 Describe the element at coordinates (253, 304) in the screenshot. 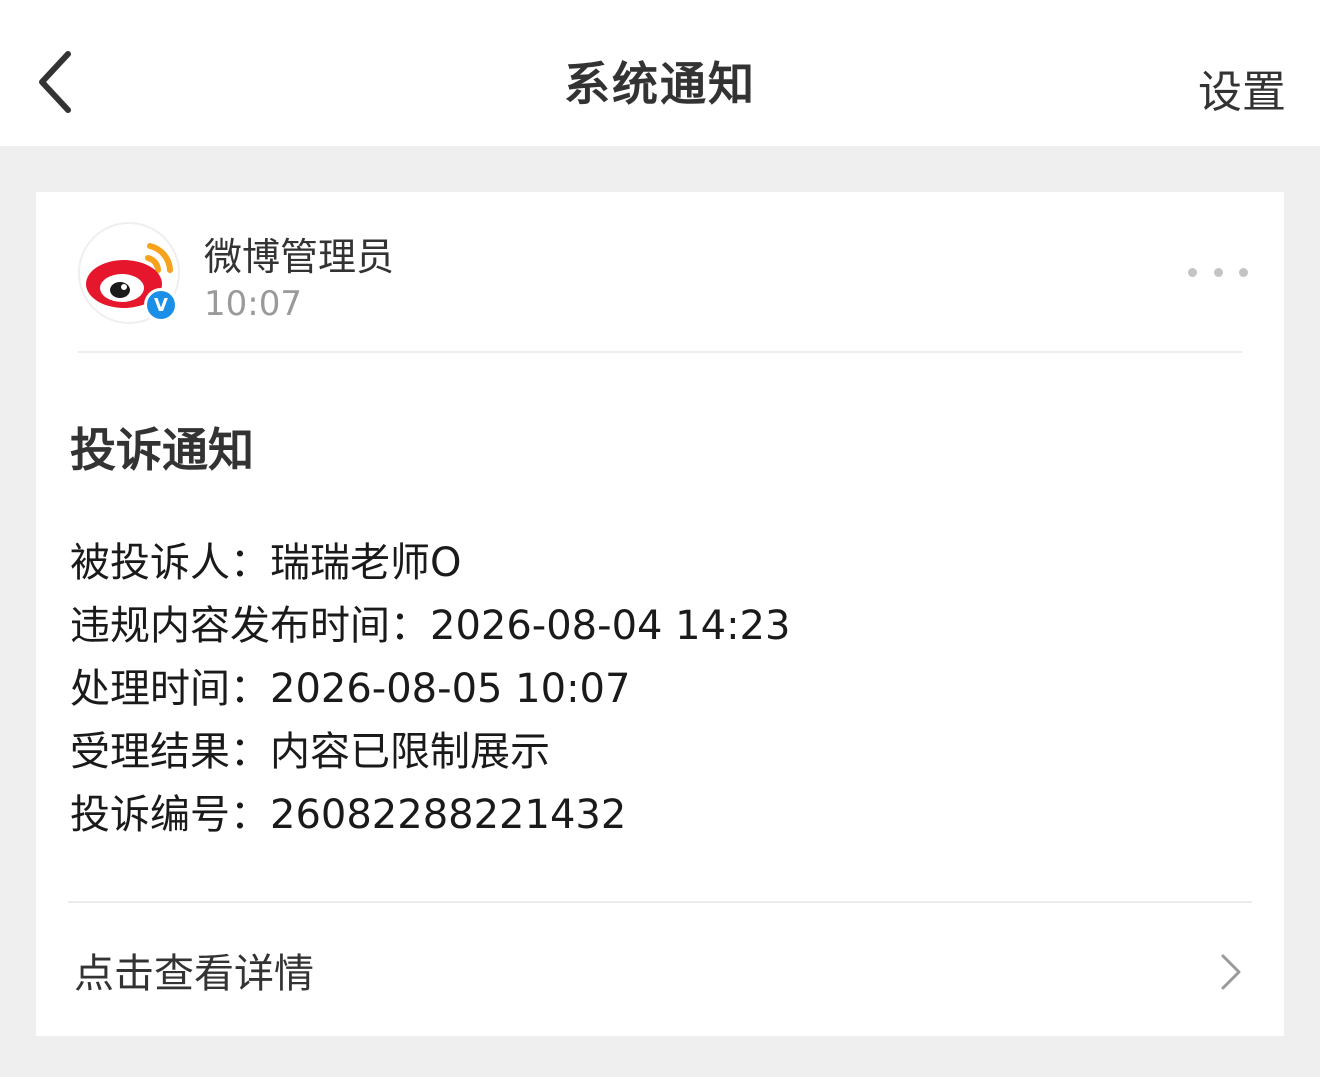

I see `message-time: 10:07` at that location.